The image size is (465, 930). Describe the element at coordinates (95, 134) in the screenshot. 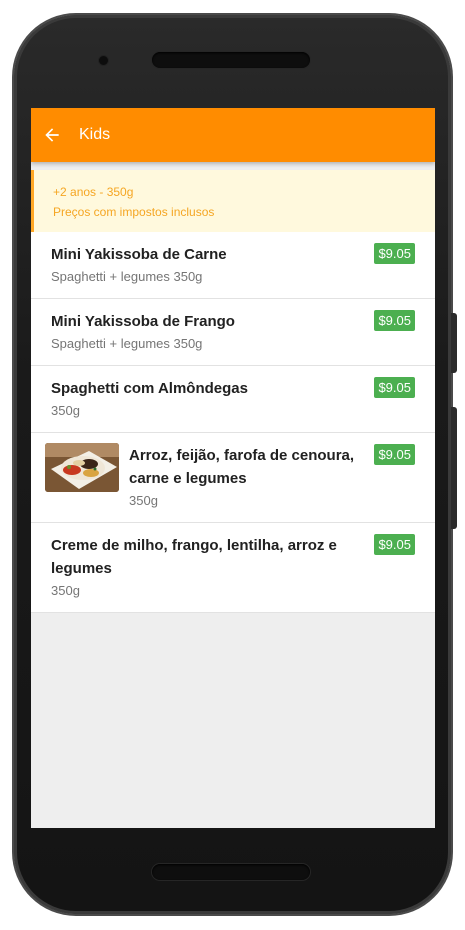

I see `page-title: Kids` at that location.